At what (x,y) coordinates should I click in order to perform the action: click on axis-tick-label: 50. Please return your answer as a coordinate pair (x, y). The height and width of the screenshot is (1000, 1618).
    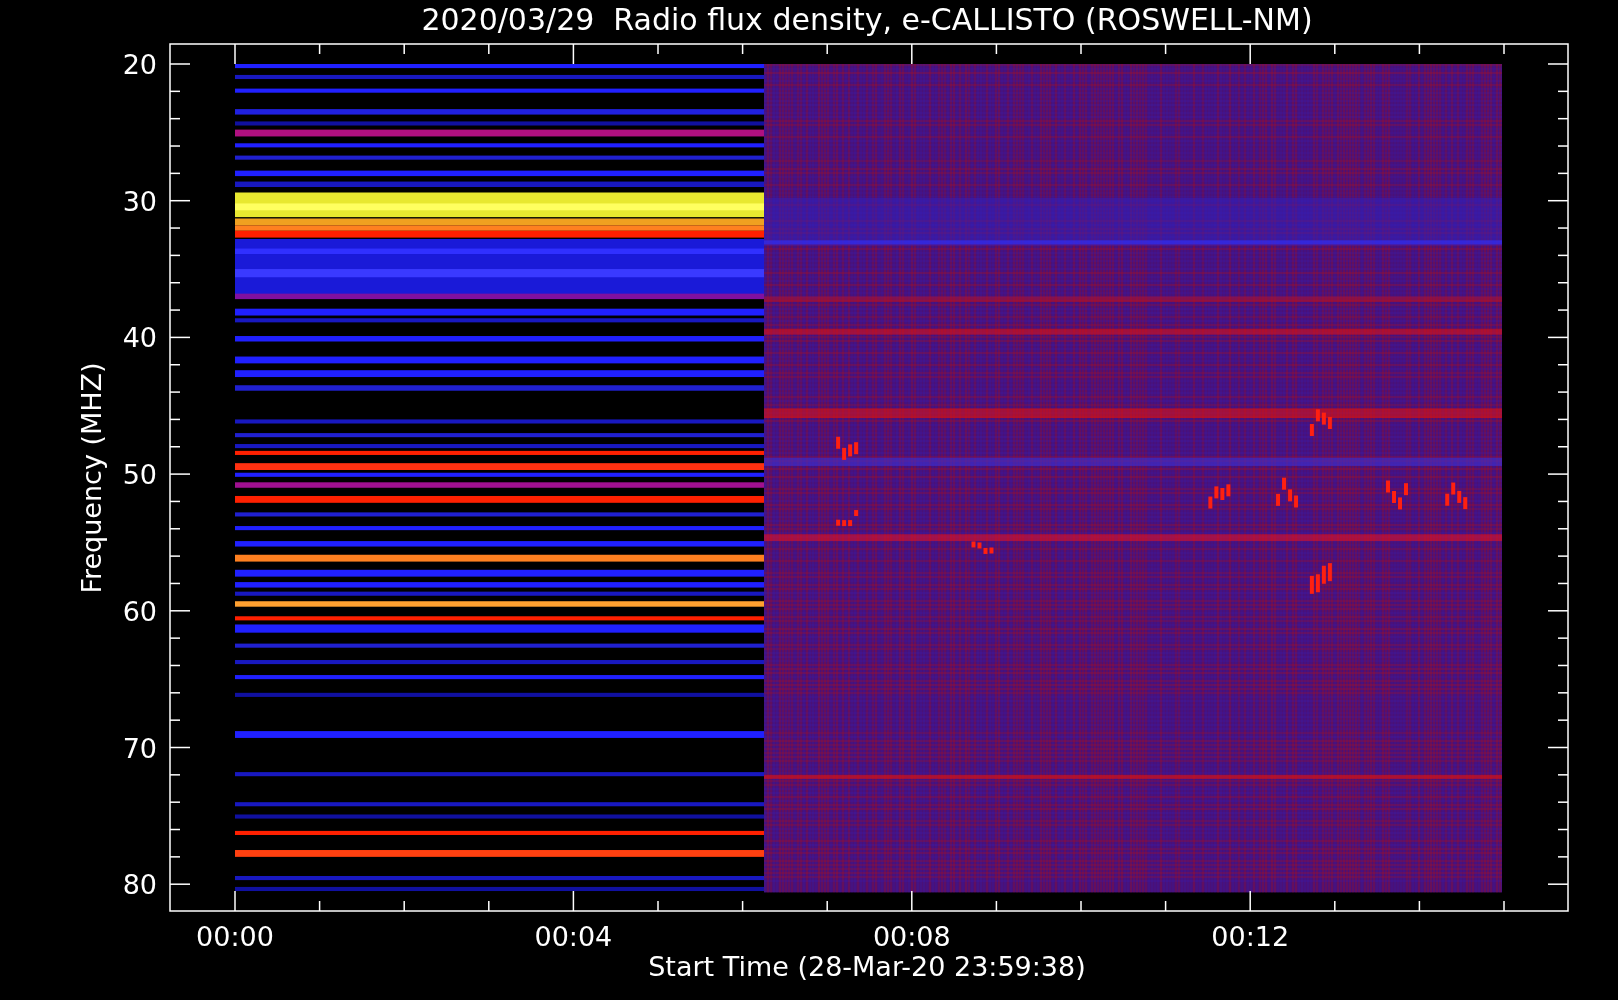
    Looking at the image, I should click on (139, 475).